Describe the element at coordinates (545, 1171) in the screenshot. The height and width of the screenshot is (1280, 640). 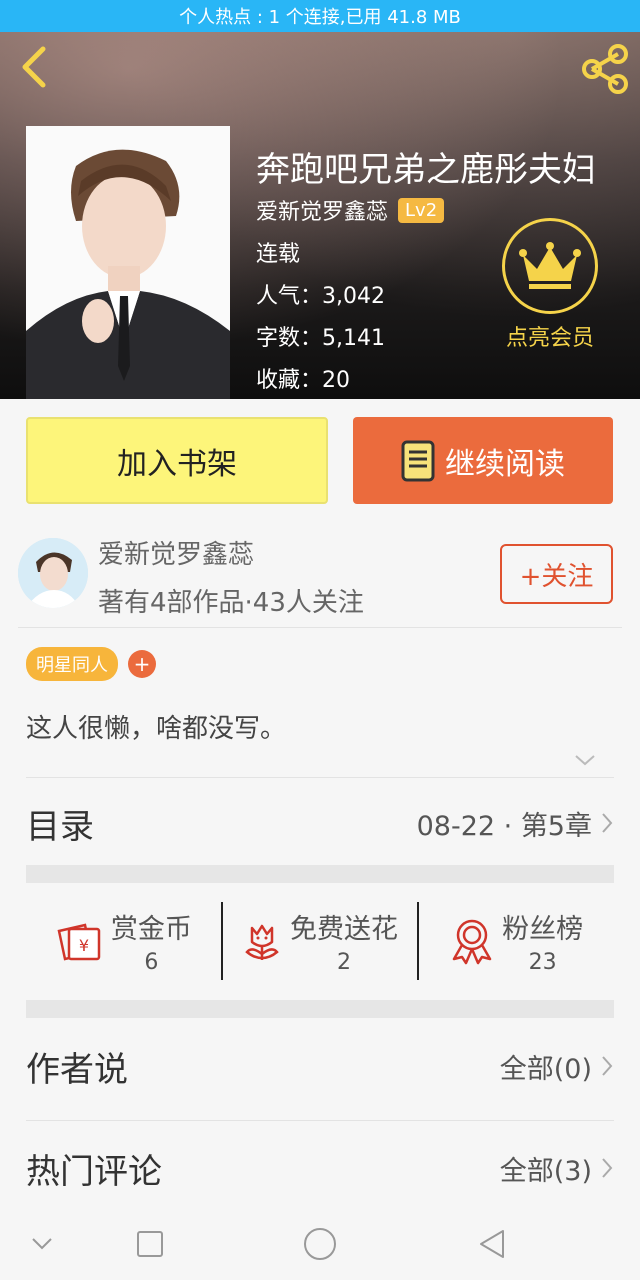
I see `hot-comments-count: 全部(3)` at that location.